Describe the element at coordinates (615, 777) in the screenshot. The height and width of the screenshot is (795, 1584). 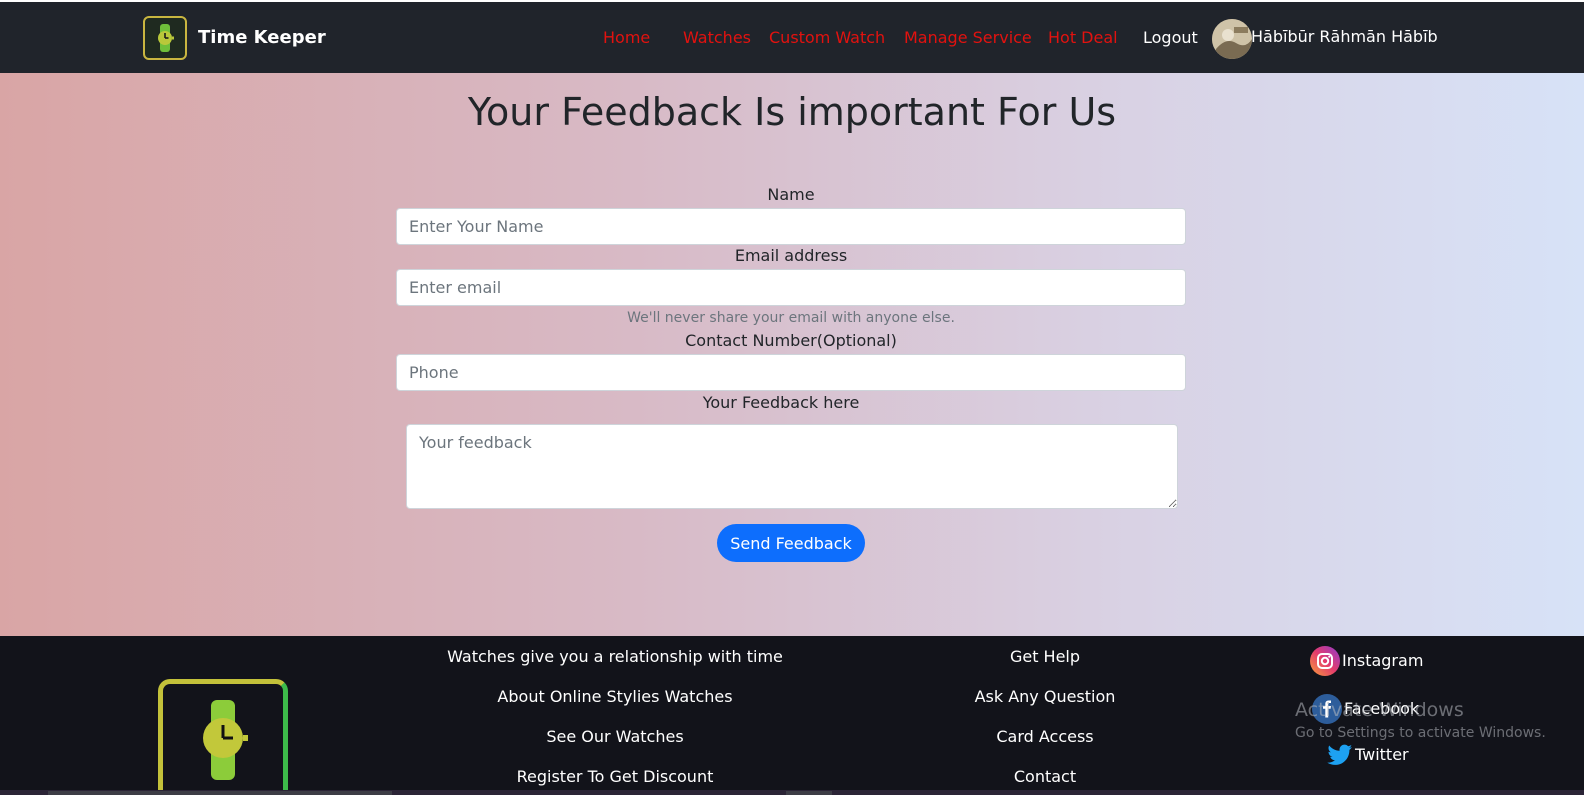
I see `footer-link-register: Register To Get Discount` at that location.